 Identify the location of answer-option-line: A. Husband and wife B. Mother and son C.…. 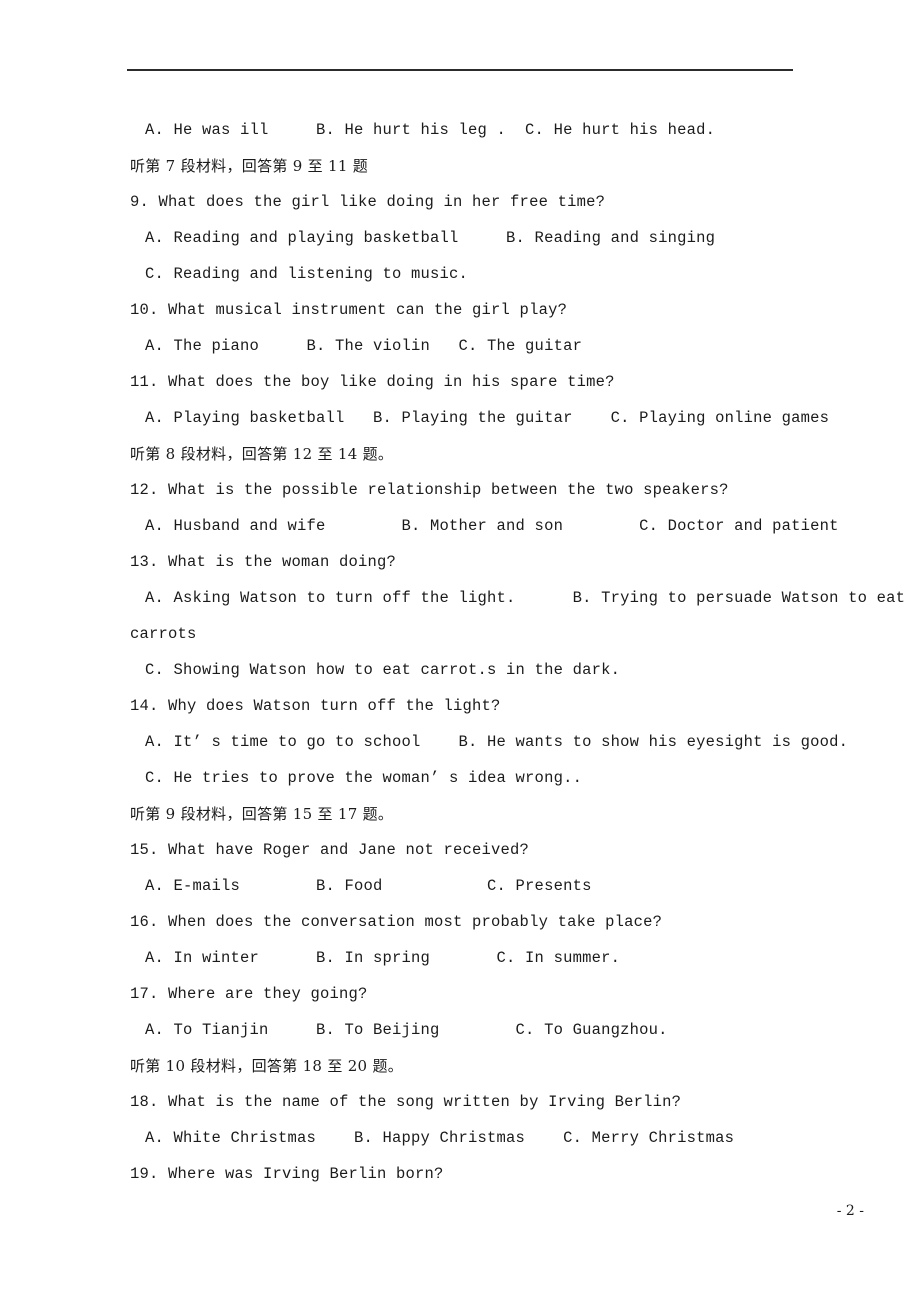
(492, 526).